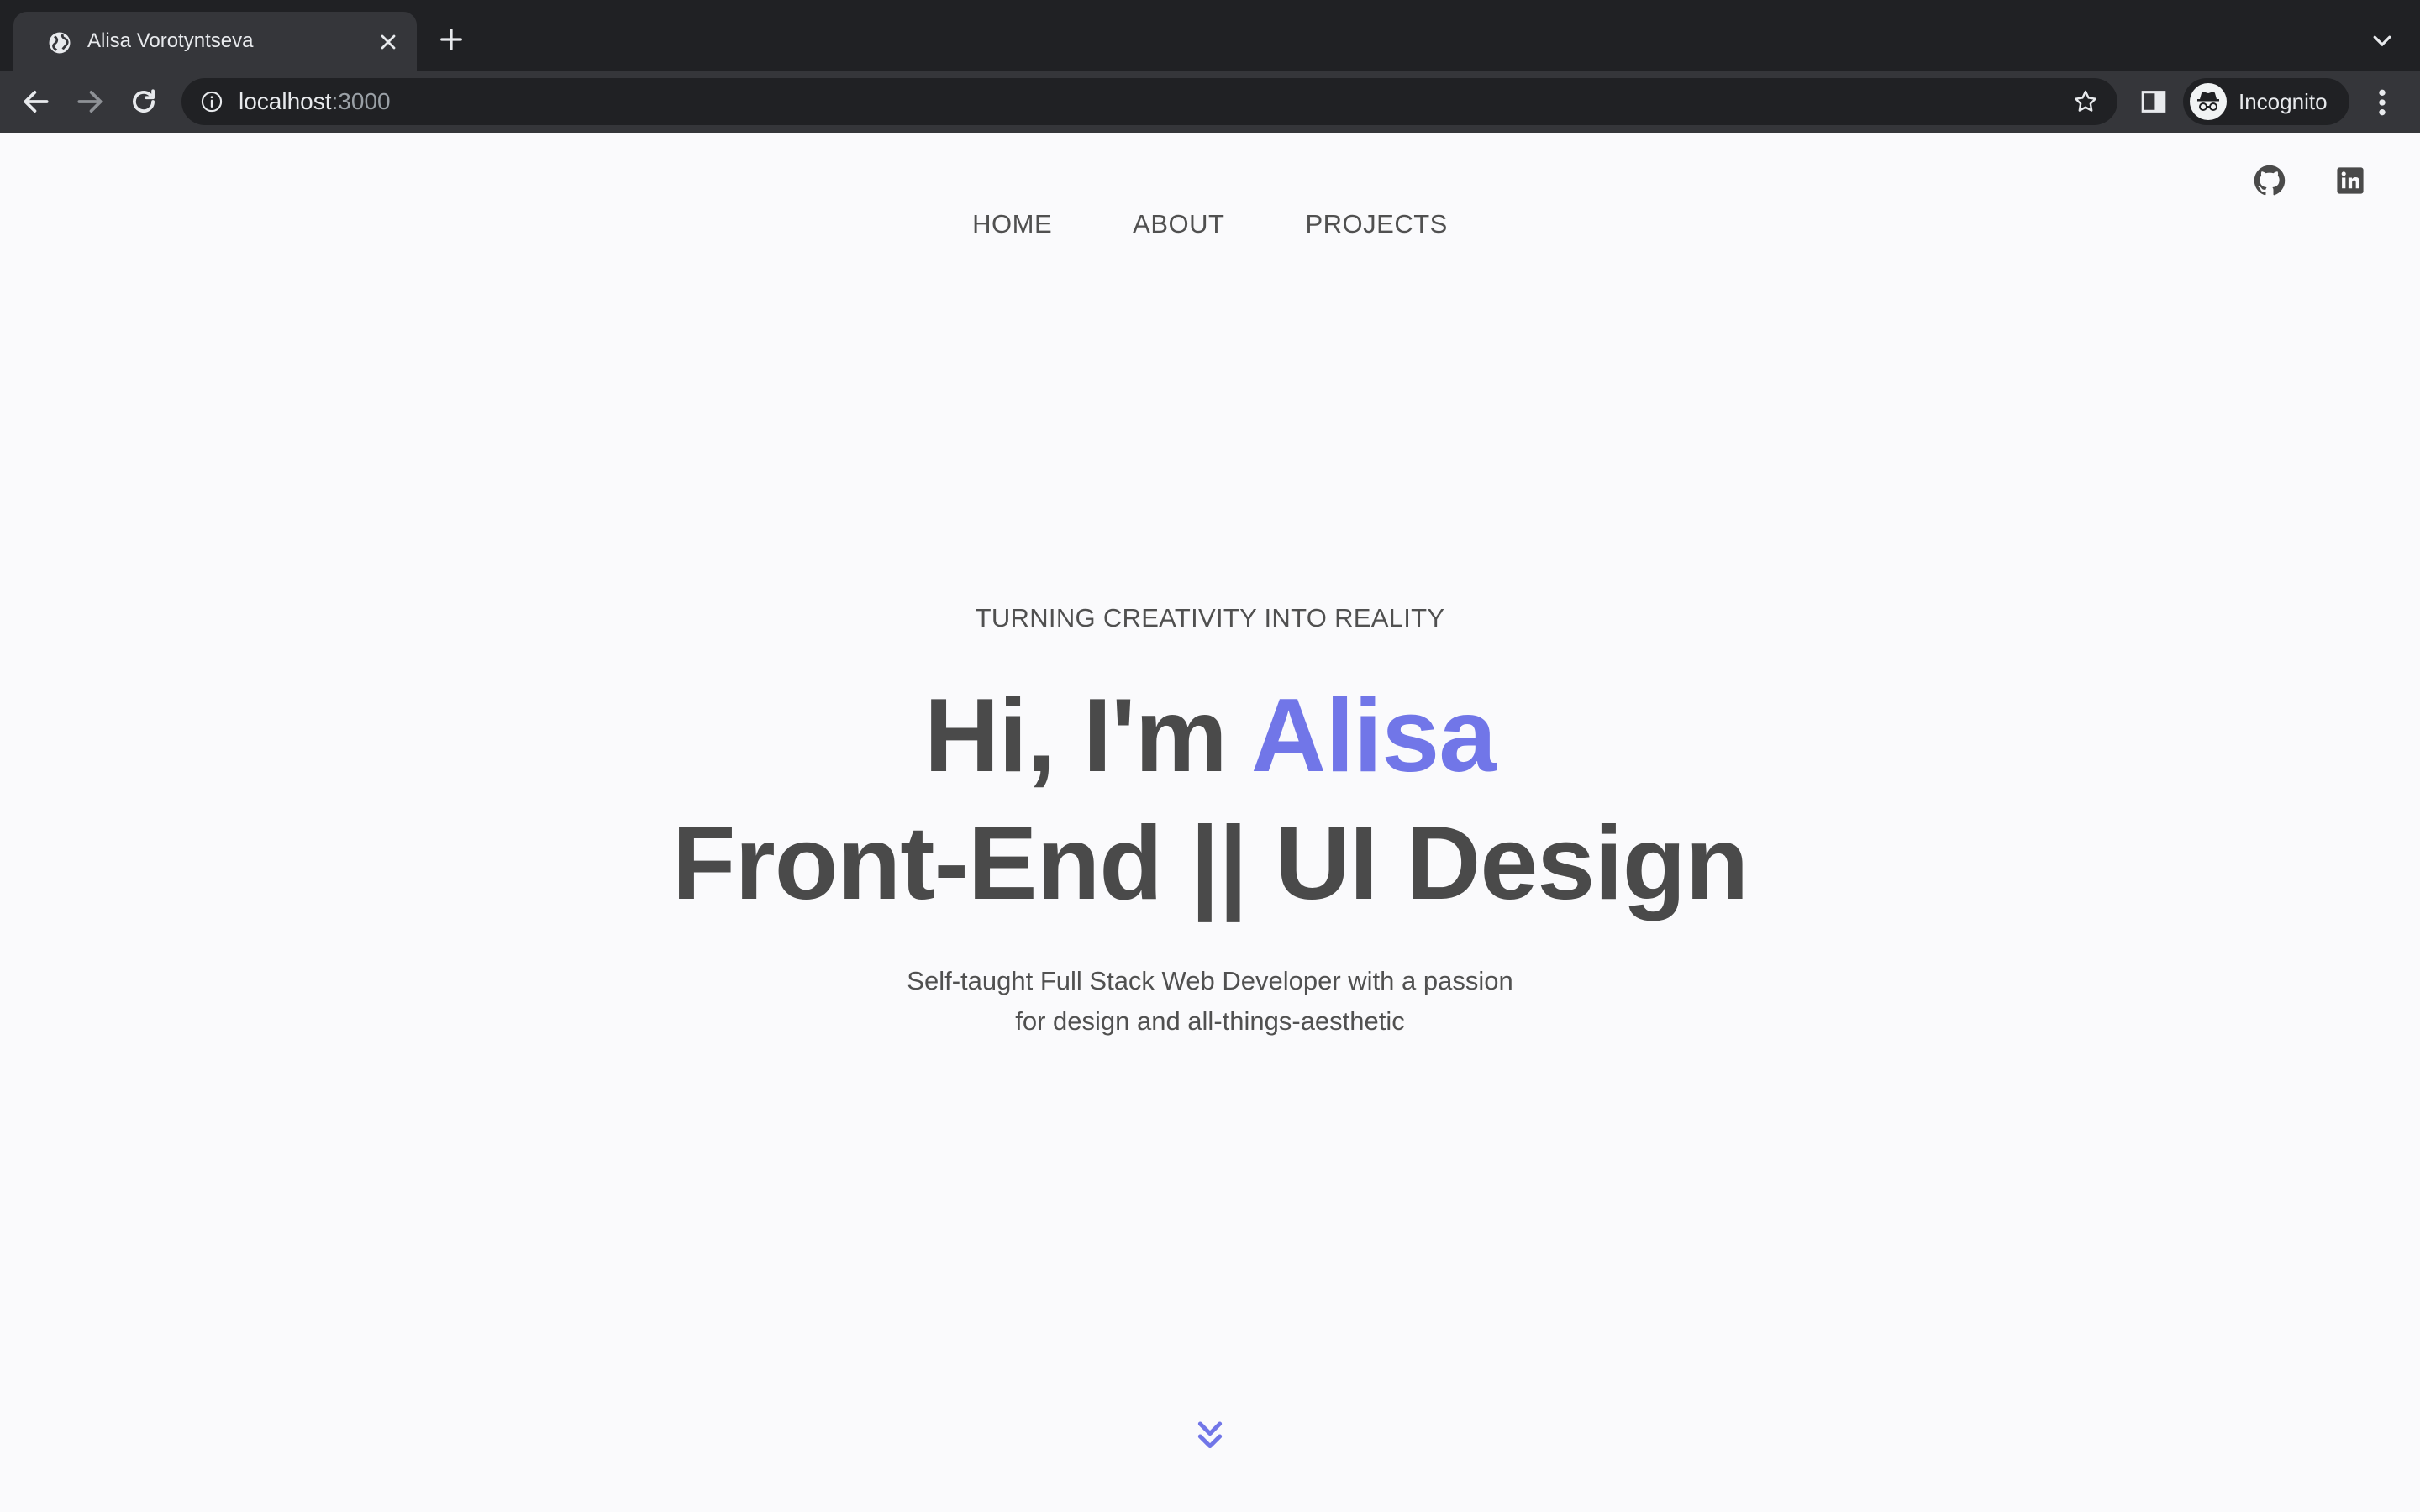 The height and width of the screenshot is (1512, 2420). Describe the element at coordinates (90, 102) in the screenshot. I see `forward-arrow-icon` at that location.